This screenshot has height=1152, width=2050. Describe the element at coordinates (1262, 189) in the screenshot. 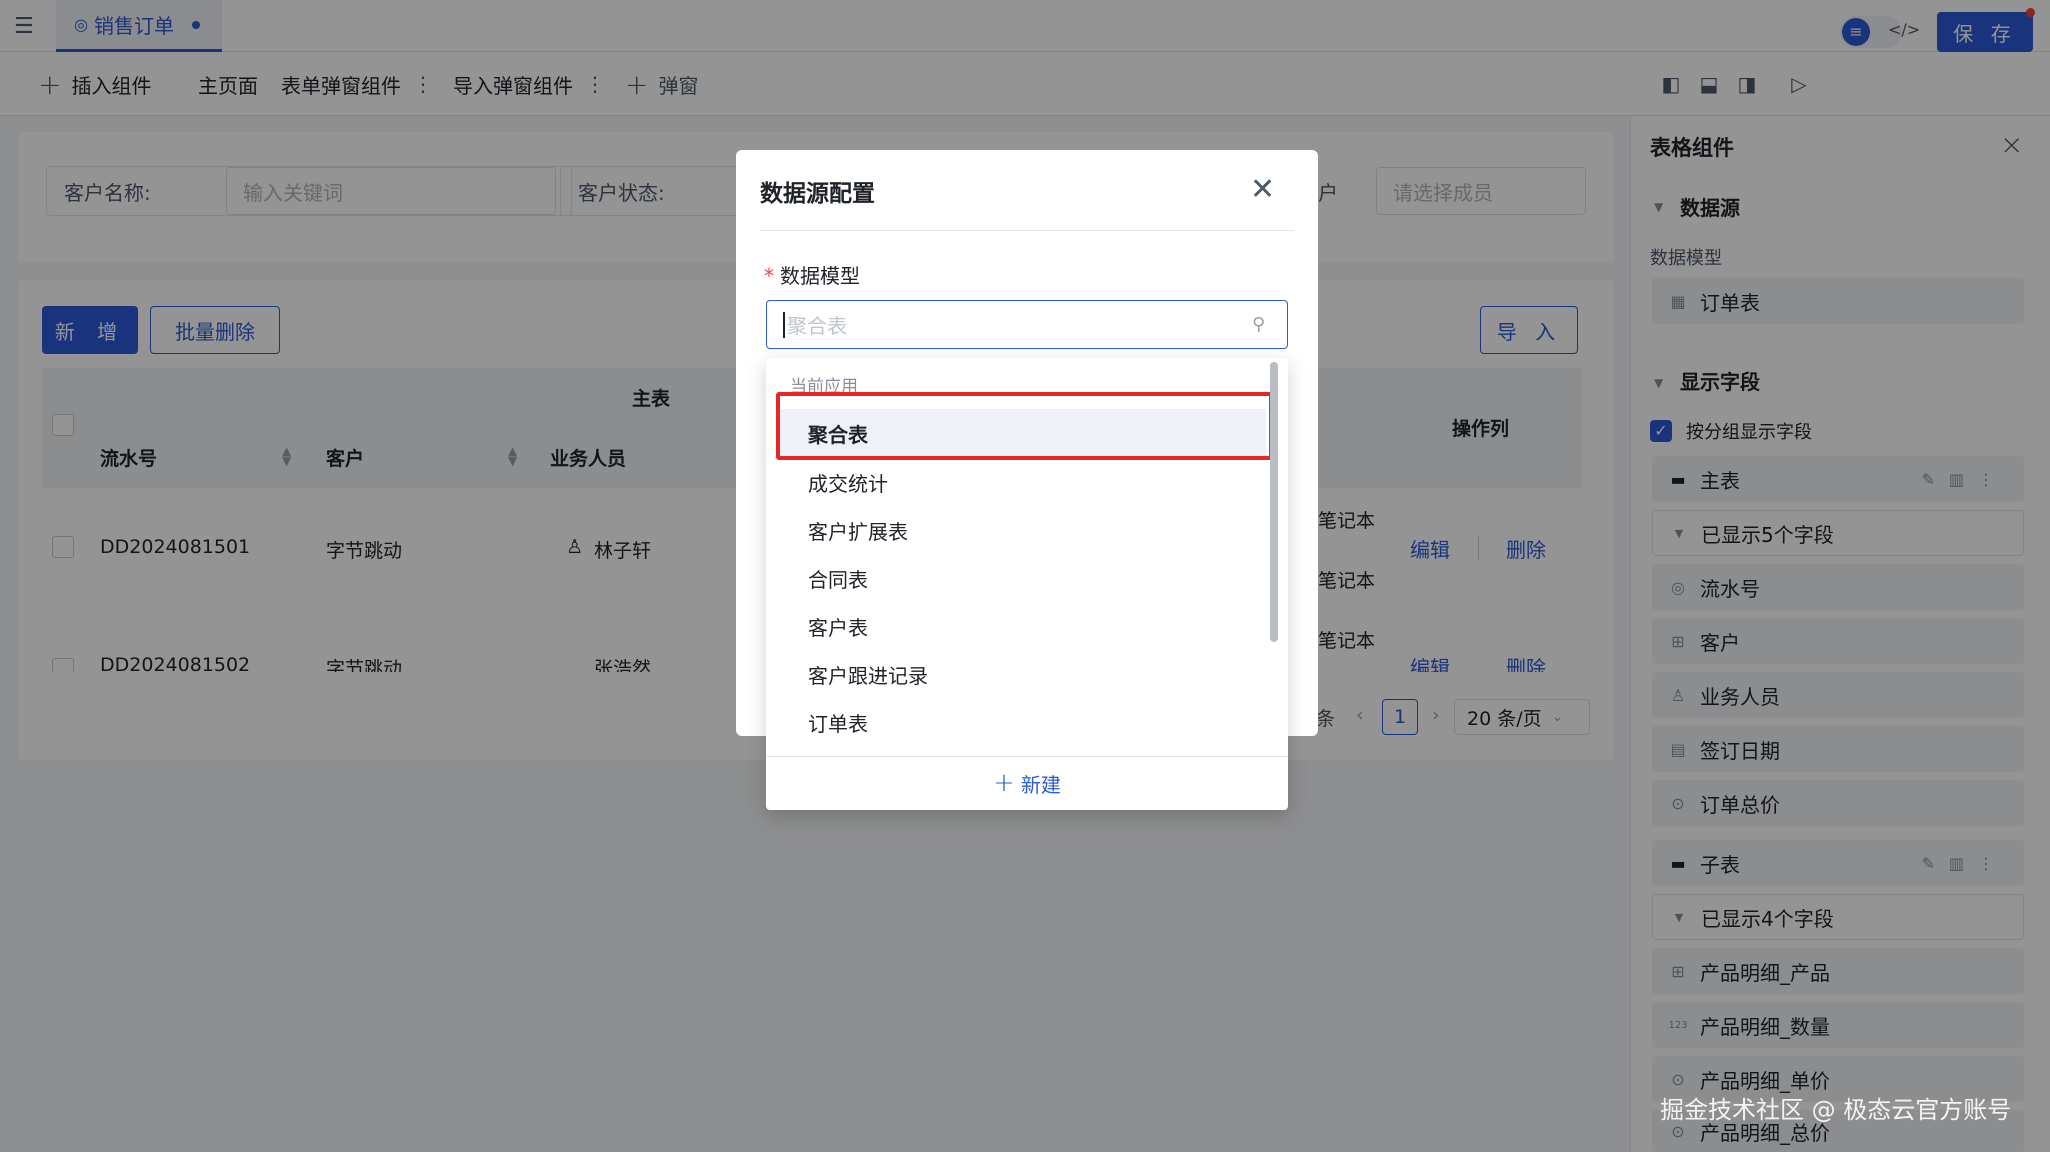

I see `close-icon: ✕` at that location.